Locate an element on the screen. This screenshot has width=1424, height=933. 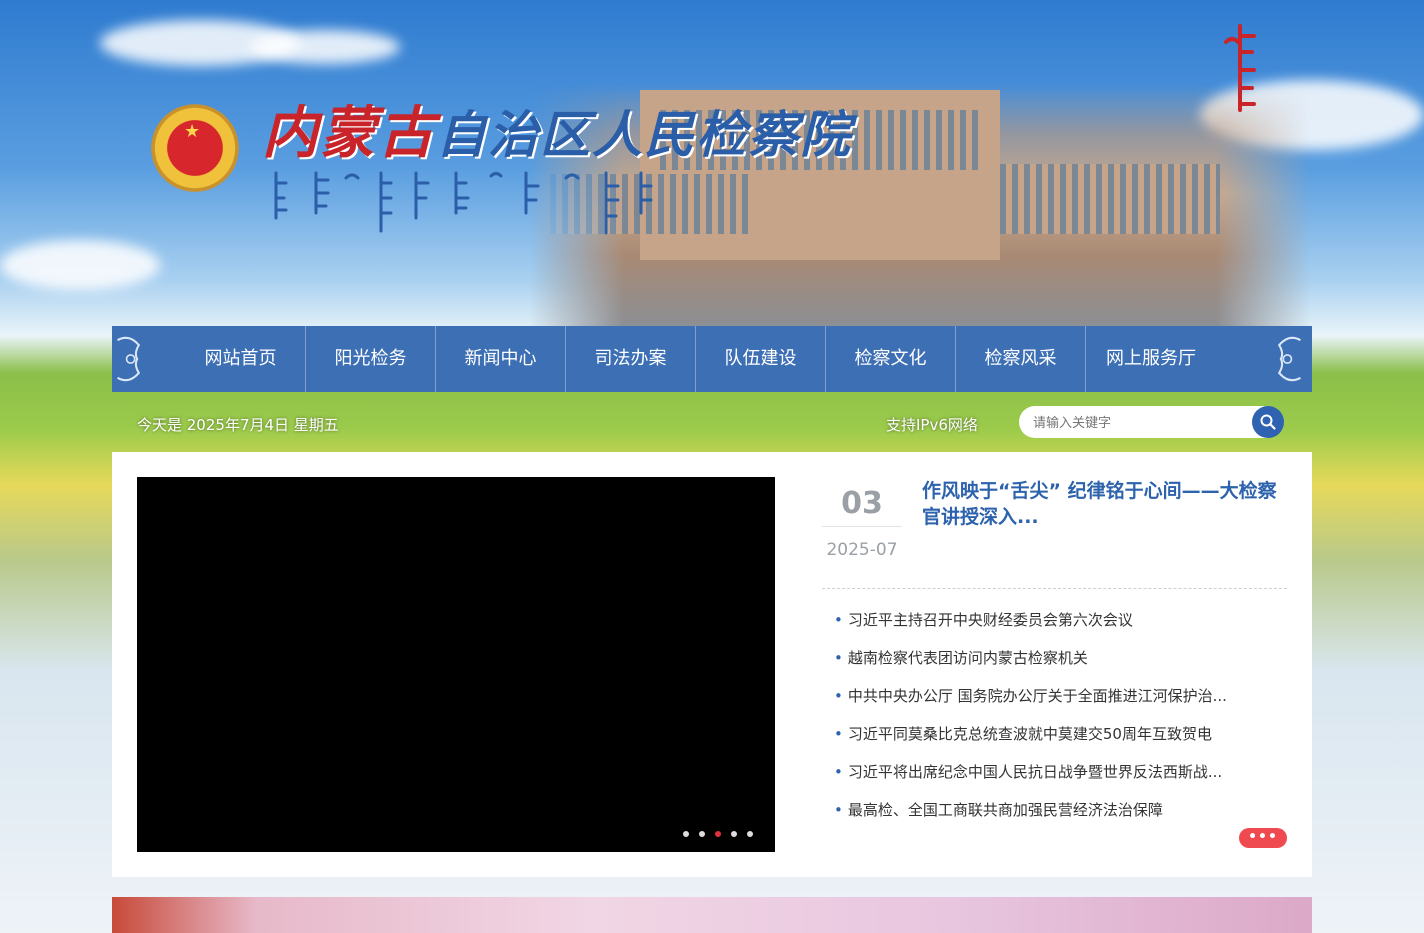
news-item-title: 习近平主持召开中央财经委员会第六次会议 is located at coordinates (990, 620).